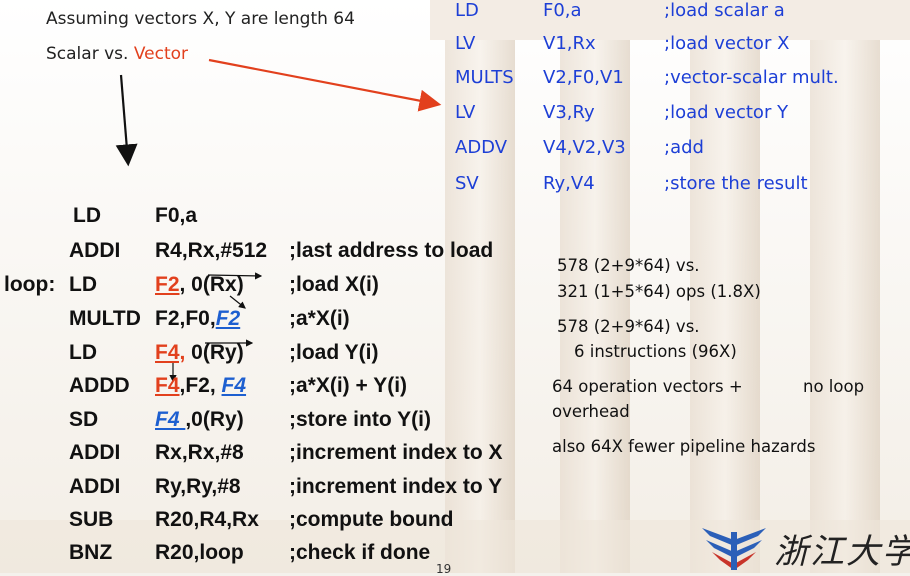 Image resolution: width=910 pixels, height=576 pixels. I want to click on note-vectors-line2: overhead, so click(591, 411).